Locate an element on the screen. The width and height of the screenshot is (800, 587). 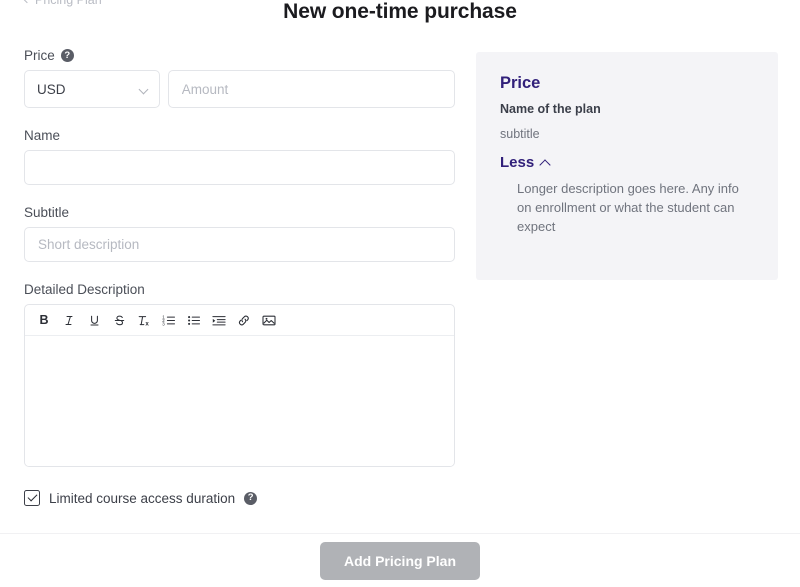
italic-icon is located at coordinates (69, 320).